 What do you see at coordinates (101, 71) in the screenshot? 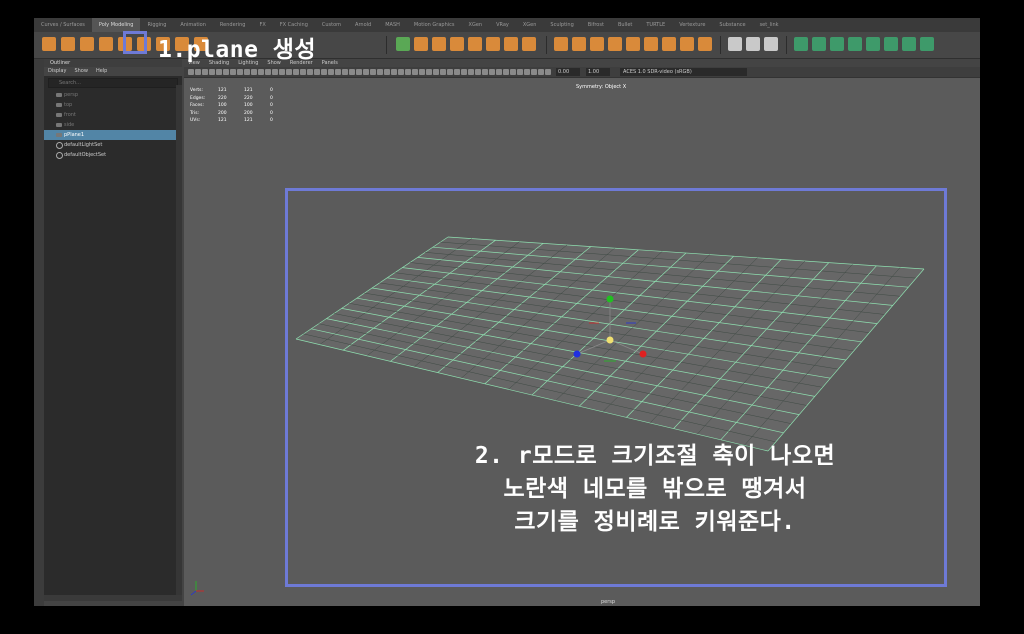
I see `outliner-menu-help: Help` at bounding box center [101, 71].